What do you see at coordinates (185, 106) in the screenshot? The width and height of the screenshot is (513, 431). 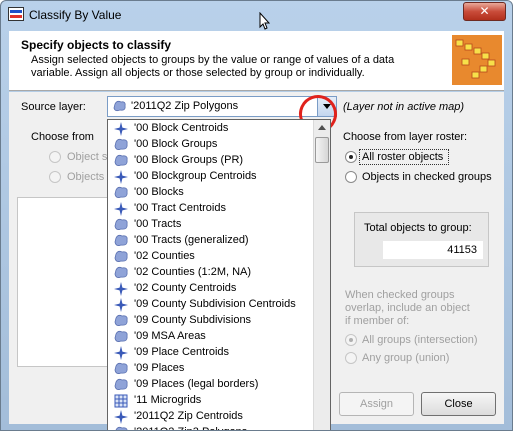 I see `source-layer-value: '2011Q2 Zip Polygons` at bounding box center [185, 106].